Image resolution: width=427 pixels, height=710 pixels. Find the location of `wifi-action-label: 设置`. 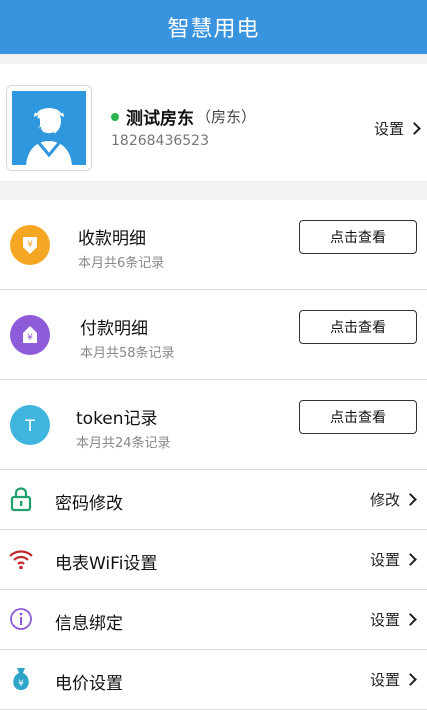

wifi-action-label: 设置 is located at coordinates (384, 560).